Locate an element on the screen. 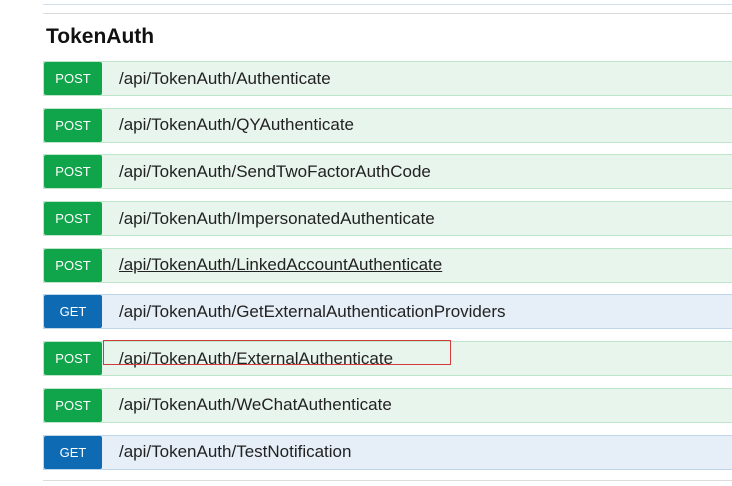  operation-path: /api/TokenAuth/Authenticate is located at coordinates (225, 79).